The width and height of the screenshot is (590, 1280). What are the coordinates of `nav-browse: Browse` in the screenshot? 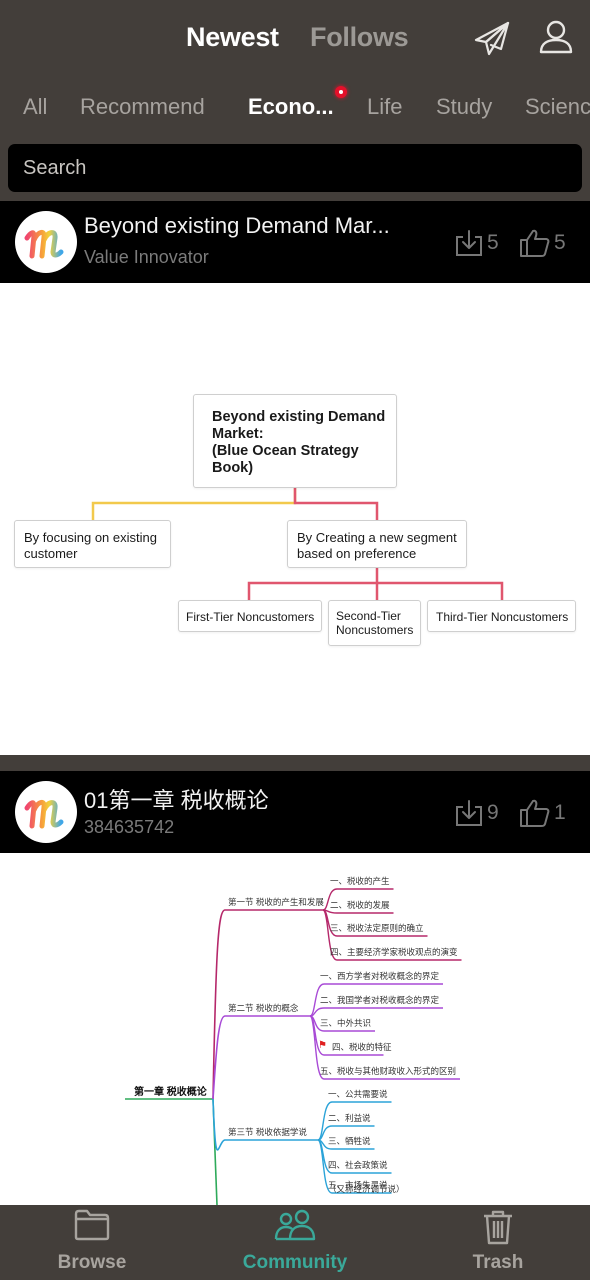 It's located at (92, 1242).